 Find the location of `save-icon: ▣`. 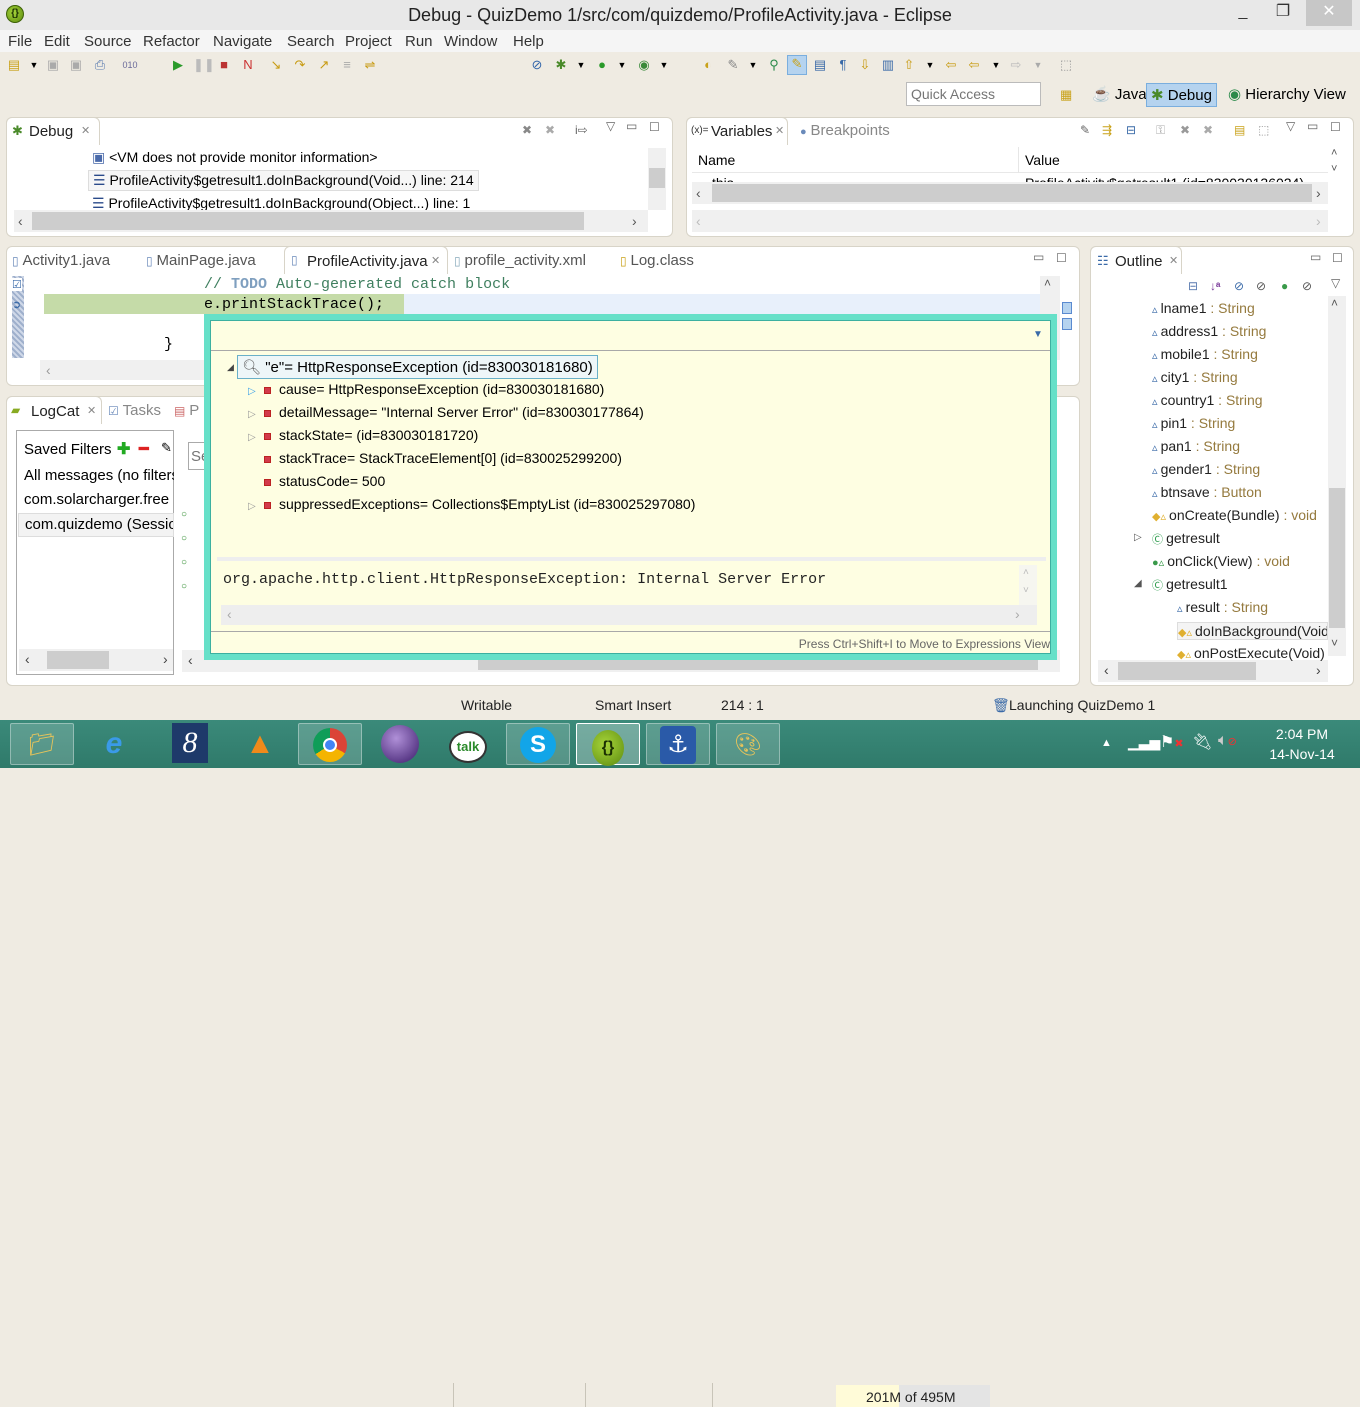

save-icon: ▣ is located at coordinates (53, 65).